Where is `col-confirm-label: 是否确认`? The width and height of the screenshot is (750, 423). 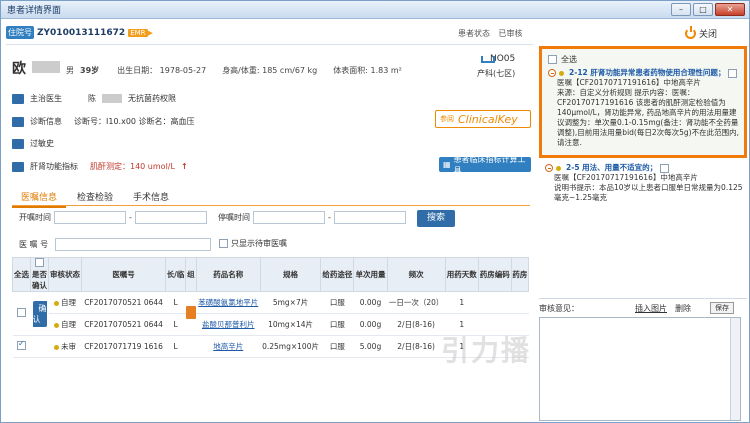
col-confirm-label: 是否确认 is located at coordinates (39, 280).